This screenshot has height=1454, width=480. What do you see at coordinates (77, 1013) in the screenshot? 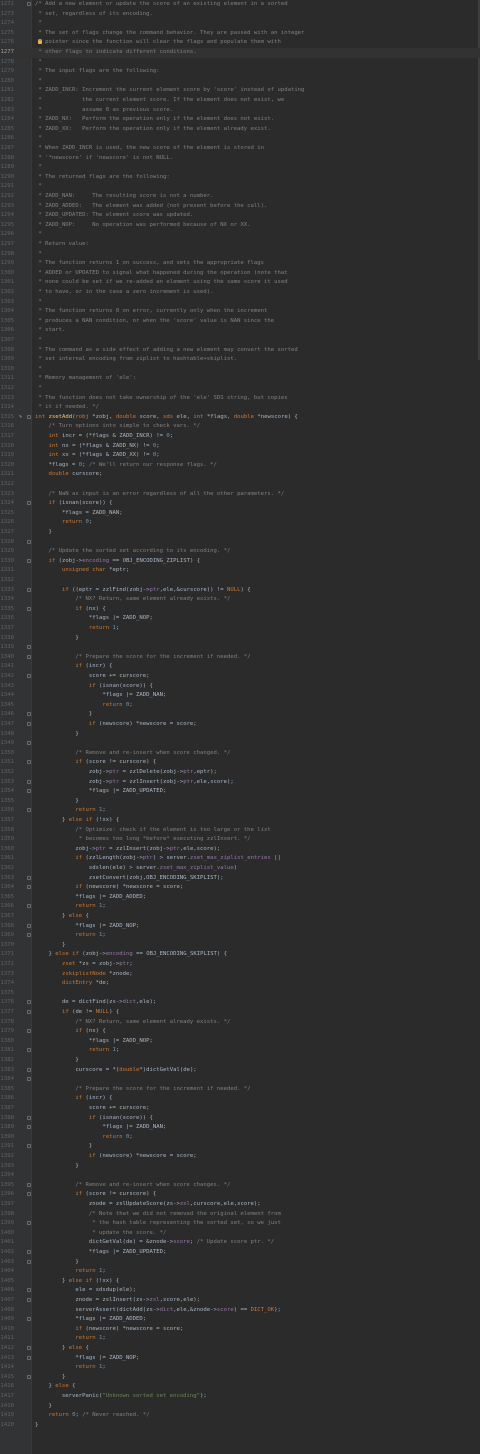
I see `code-text: if (de != NULL) {` at bounding box center [77, 1013].